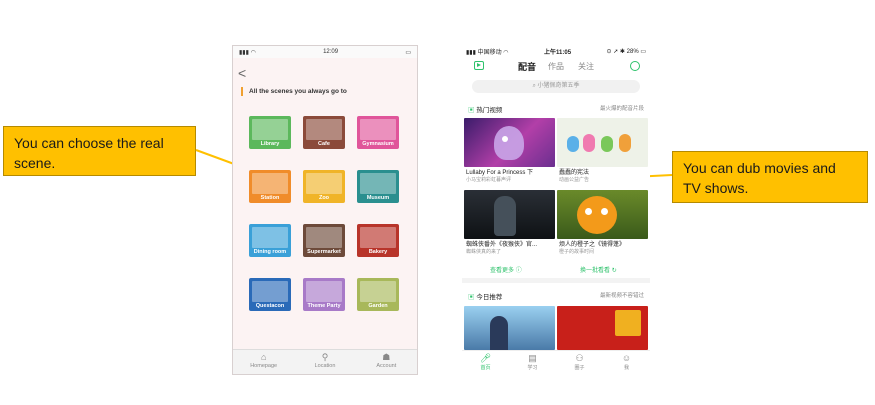  I want to click on tab-account: ☗ Account, so click(386, 362).